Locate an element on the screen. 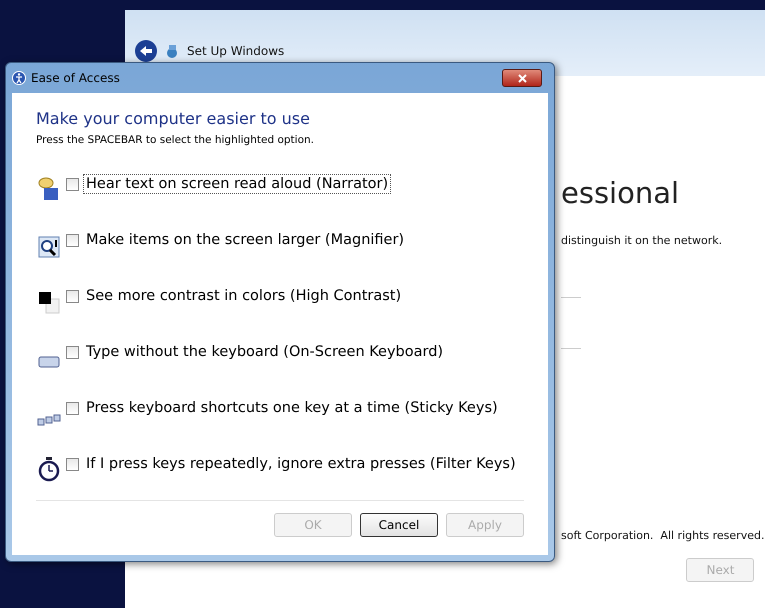  back-button is located at coordinates (146, 51).